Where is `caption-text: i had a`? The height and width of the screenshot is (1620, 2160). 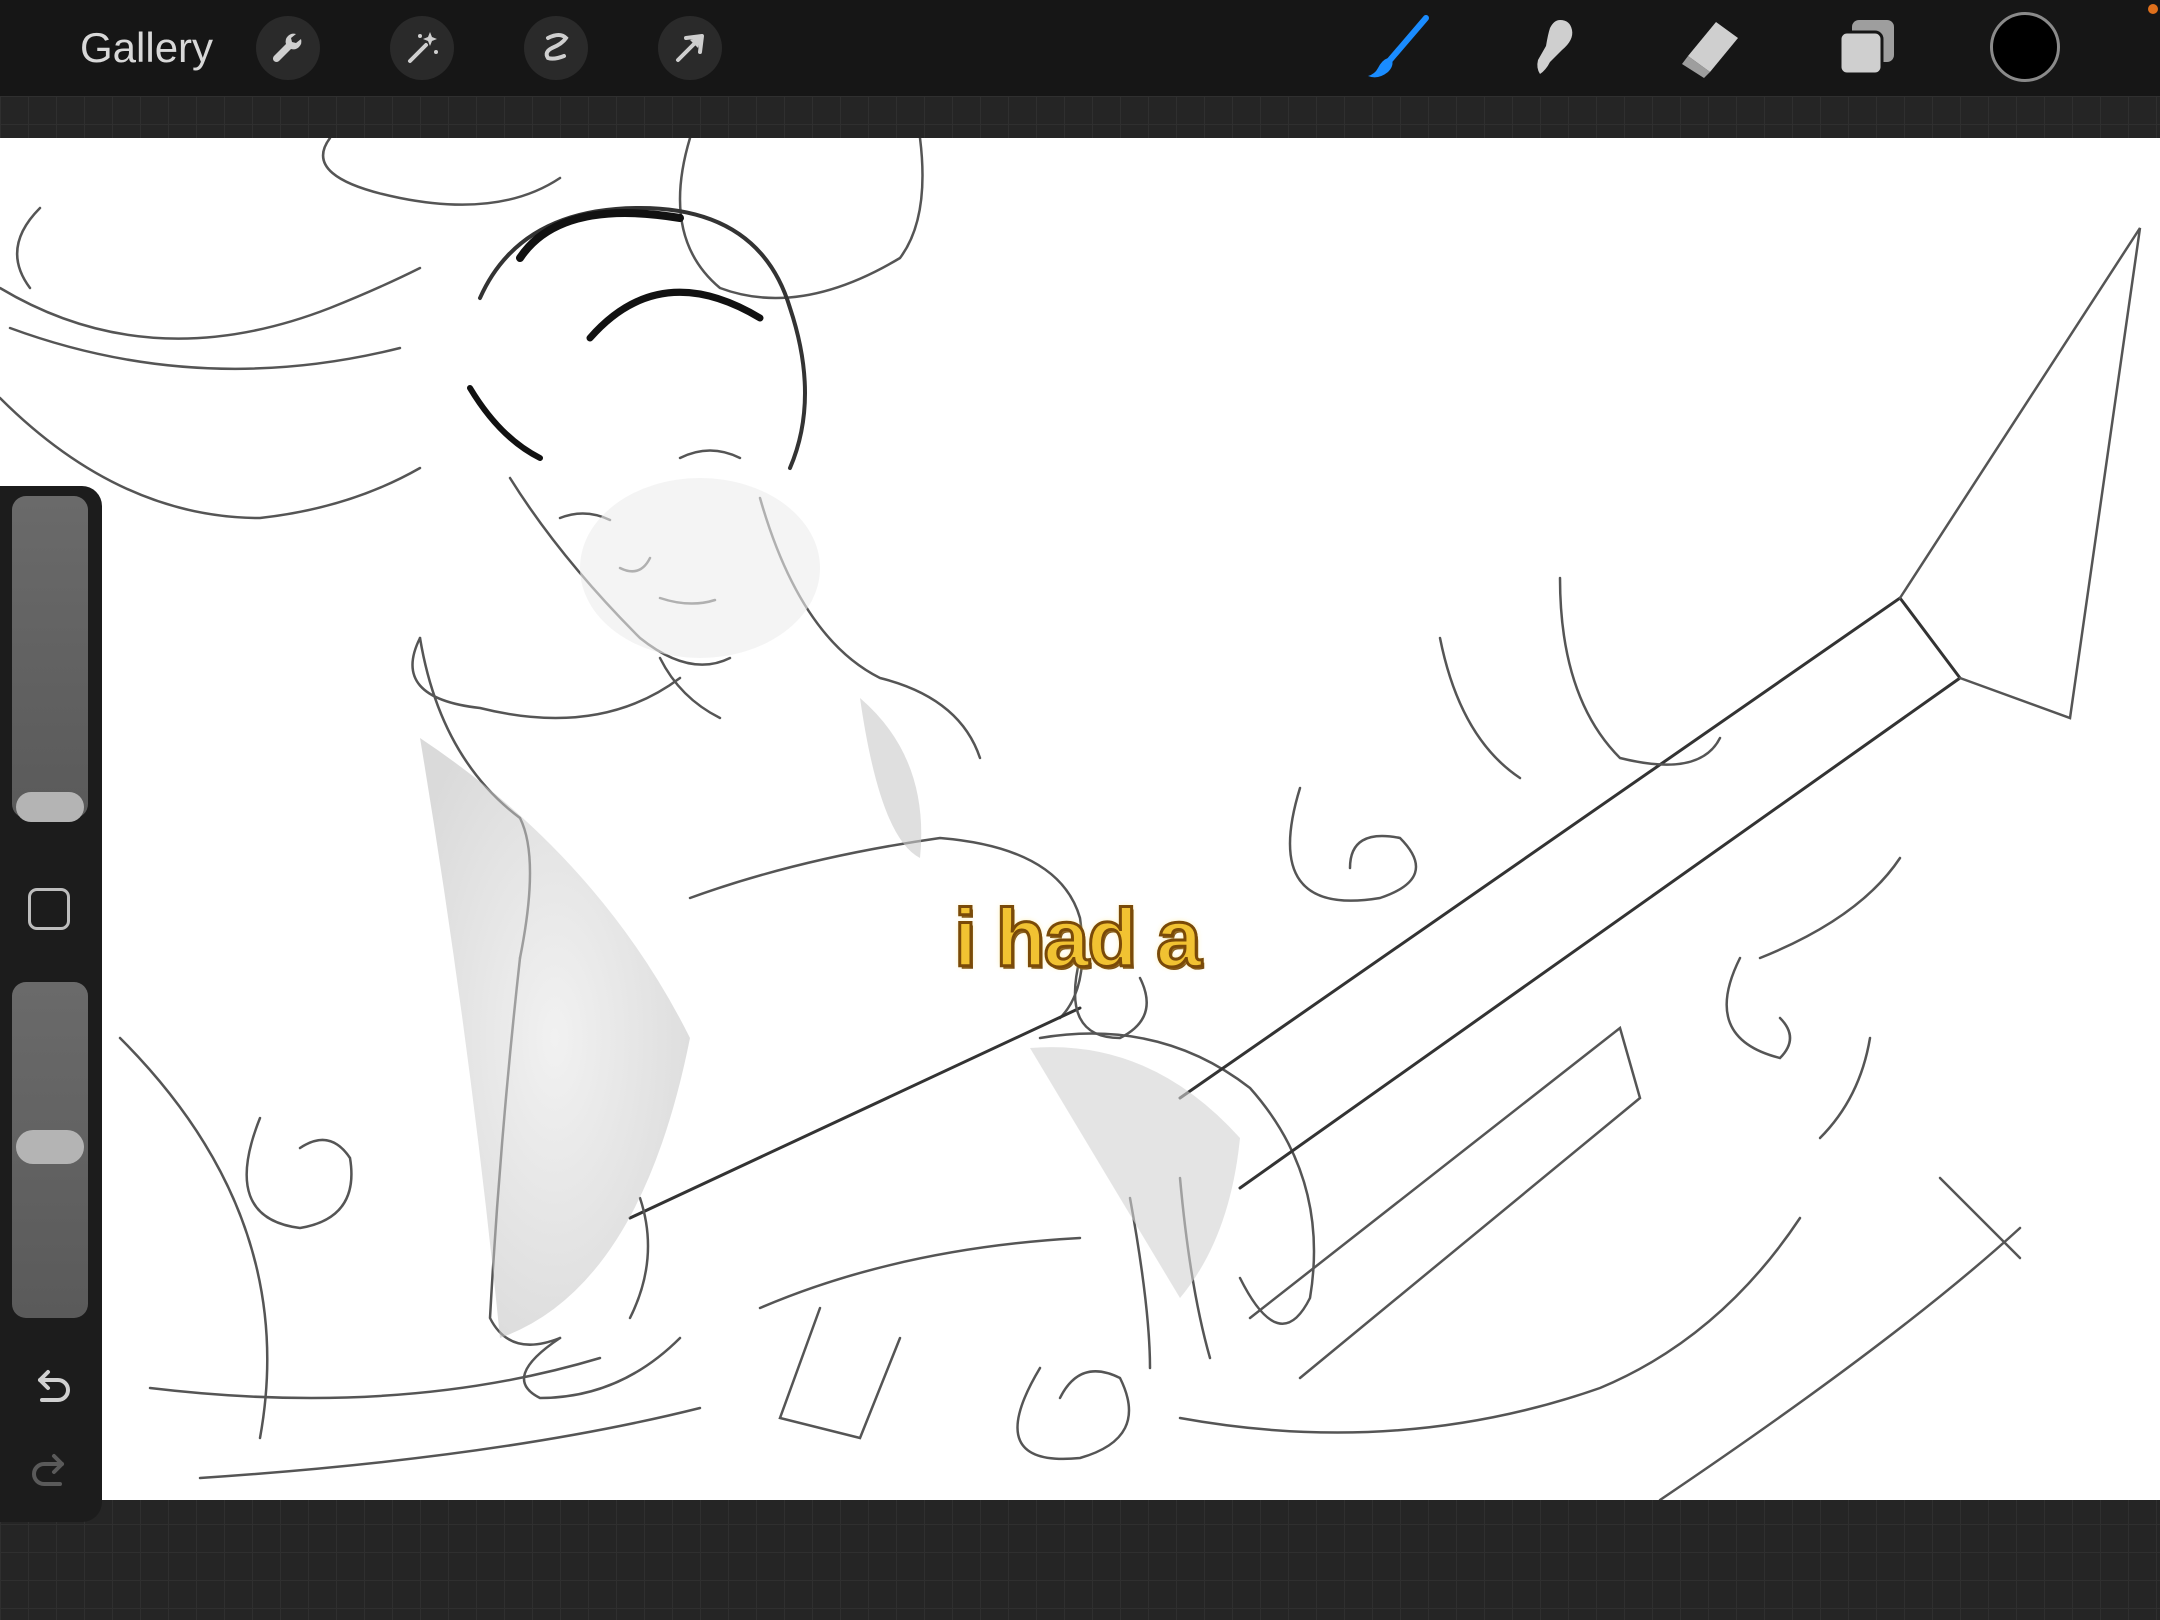 caption-text: i had a is located at coordinates (1078, 939).